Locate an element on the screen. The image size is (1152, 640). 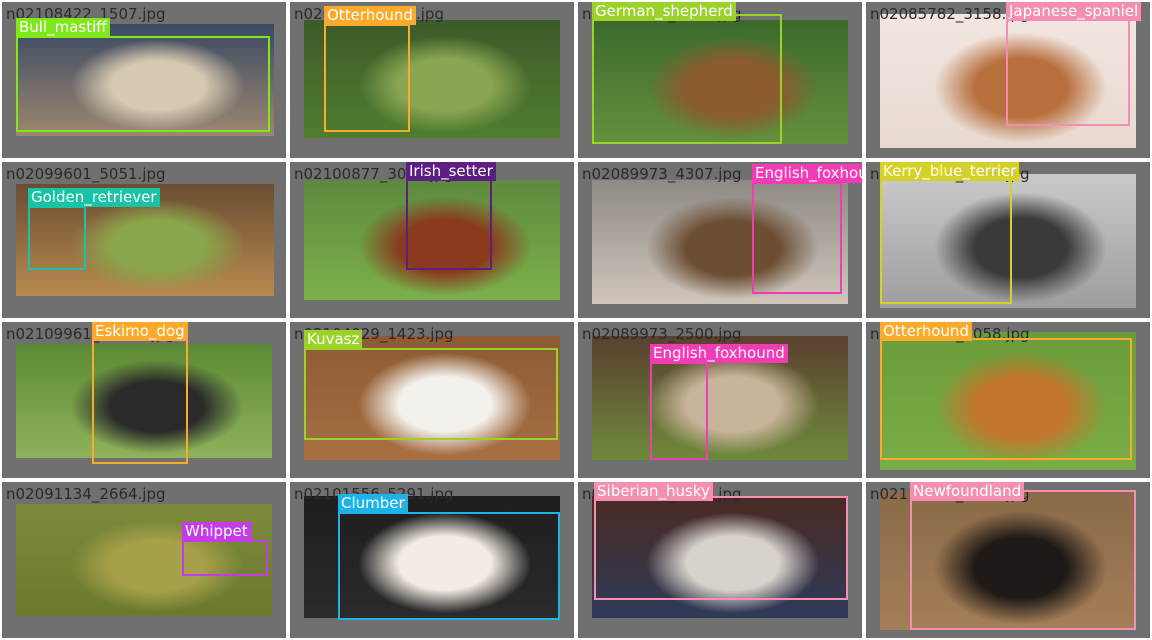
grid-cell: n02091635_4058.jpgOtterhound is located at coordinates (1008, 400).